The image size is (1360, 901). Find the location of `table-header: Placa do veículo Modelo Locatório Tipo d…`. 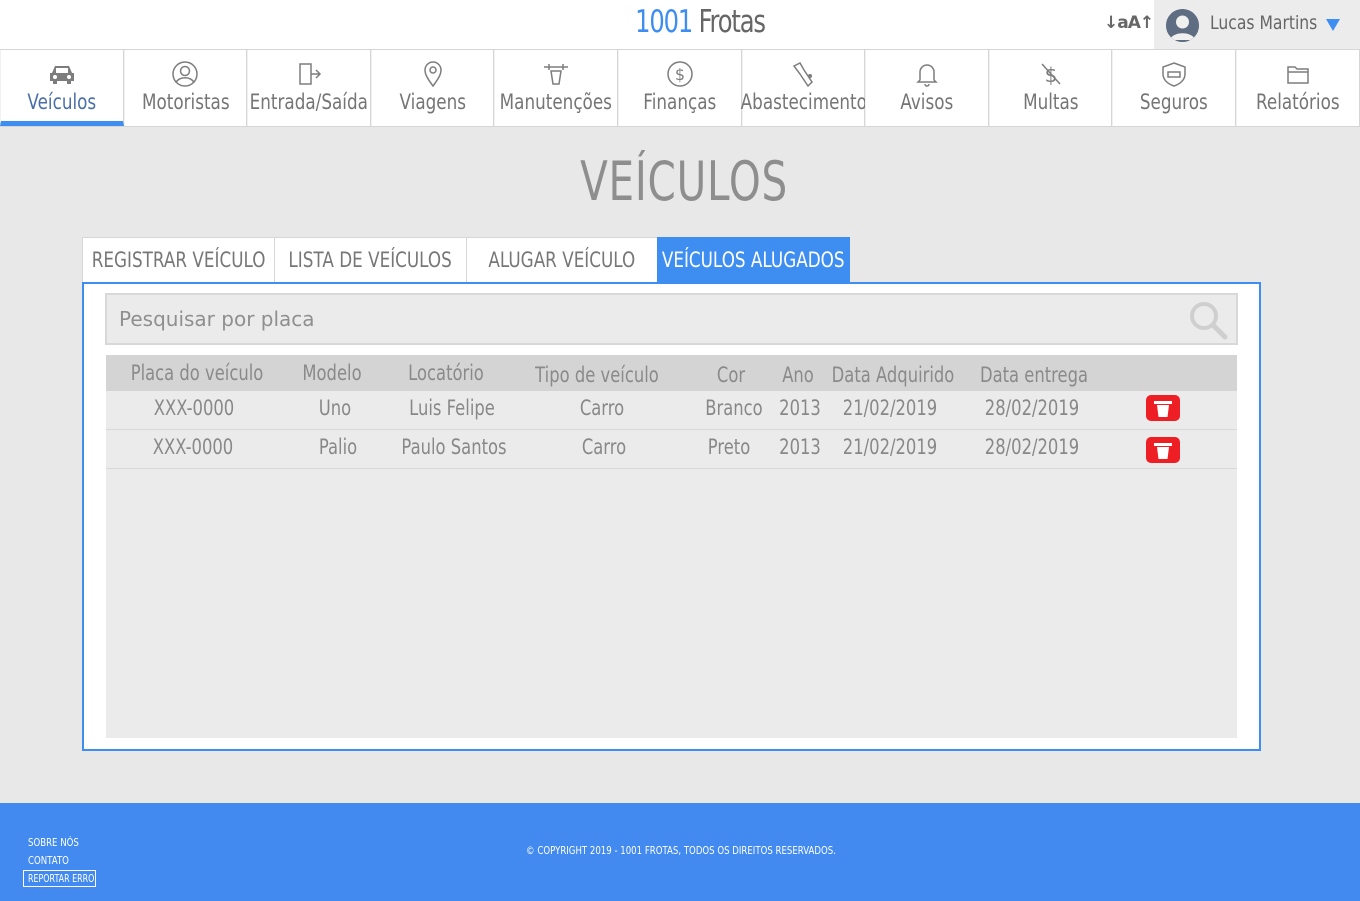

table-header: Placa do veículo Modelo Locatório Tipo d… is located at coordinates (671, 373).